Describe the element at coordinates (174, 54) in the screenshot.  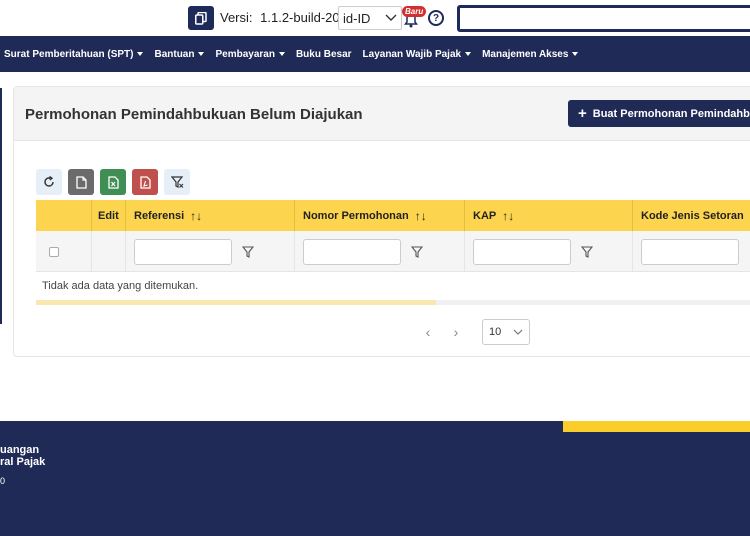
I see `nav-item-label: Bantuan` at that location.